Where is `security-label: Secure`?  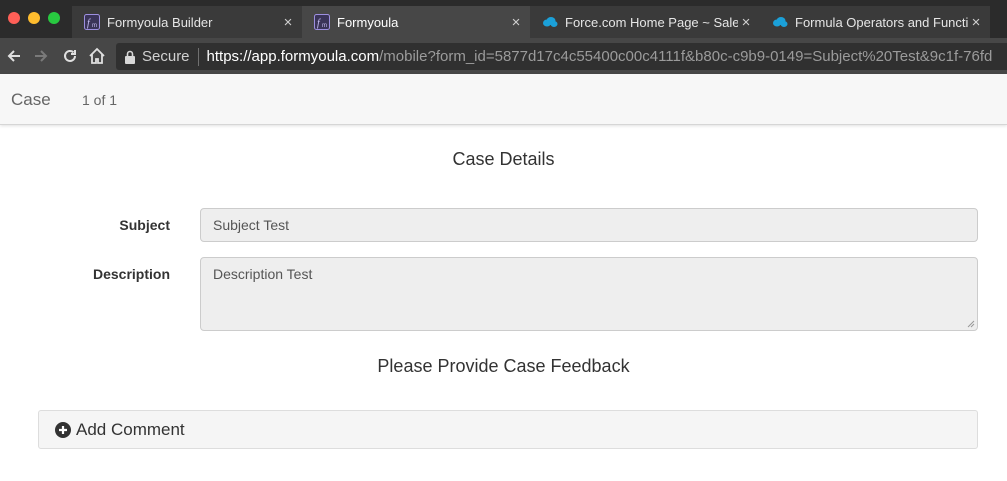 security-label: Secure is located at coordinates (166, 56).